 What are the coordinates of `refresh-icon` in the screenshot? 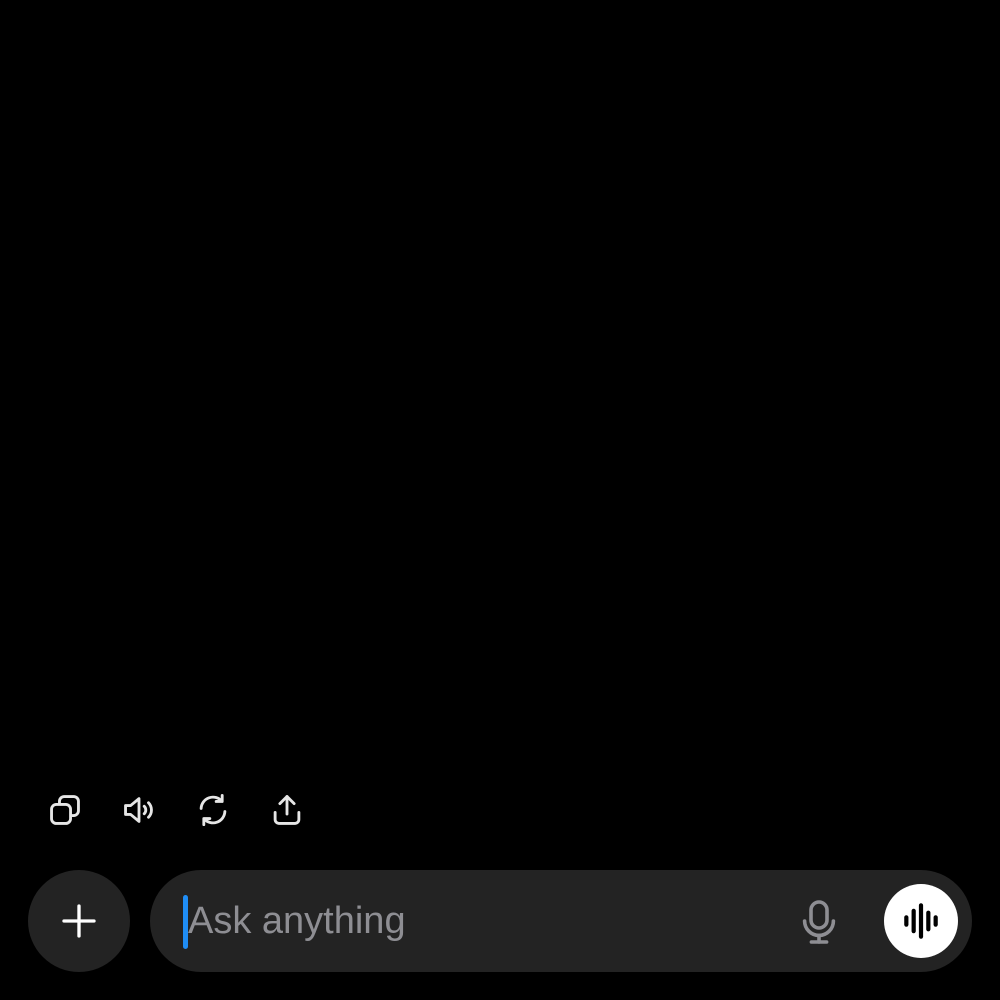 It's located at (213, 810).